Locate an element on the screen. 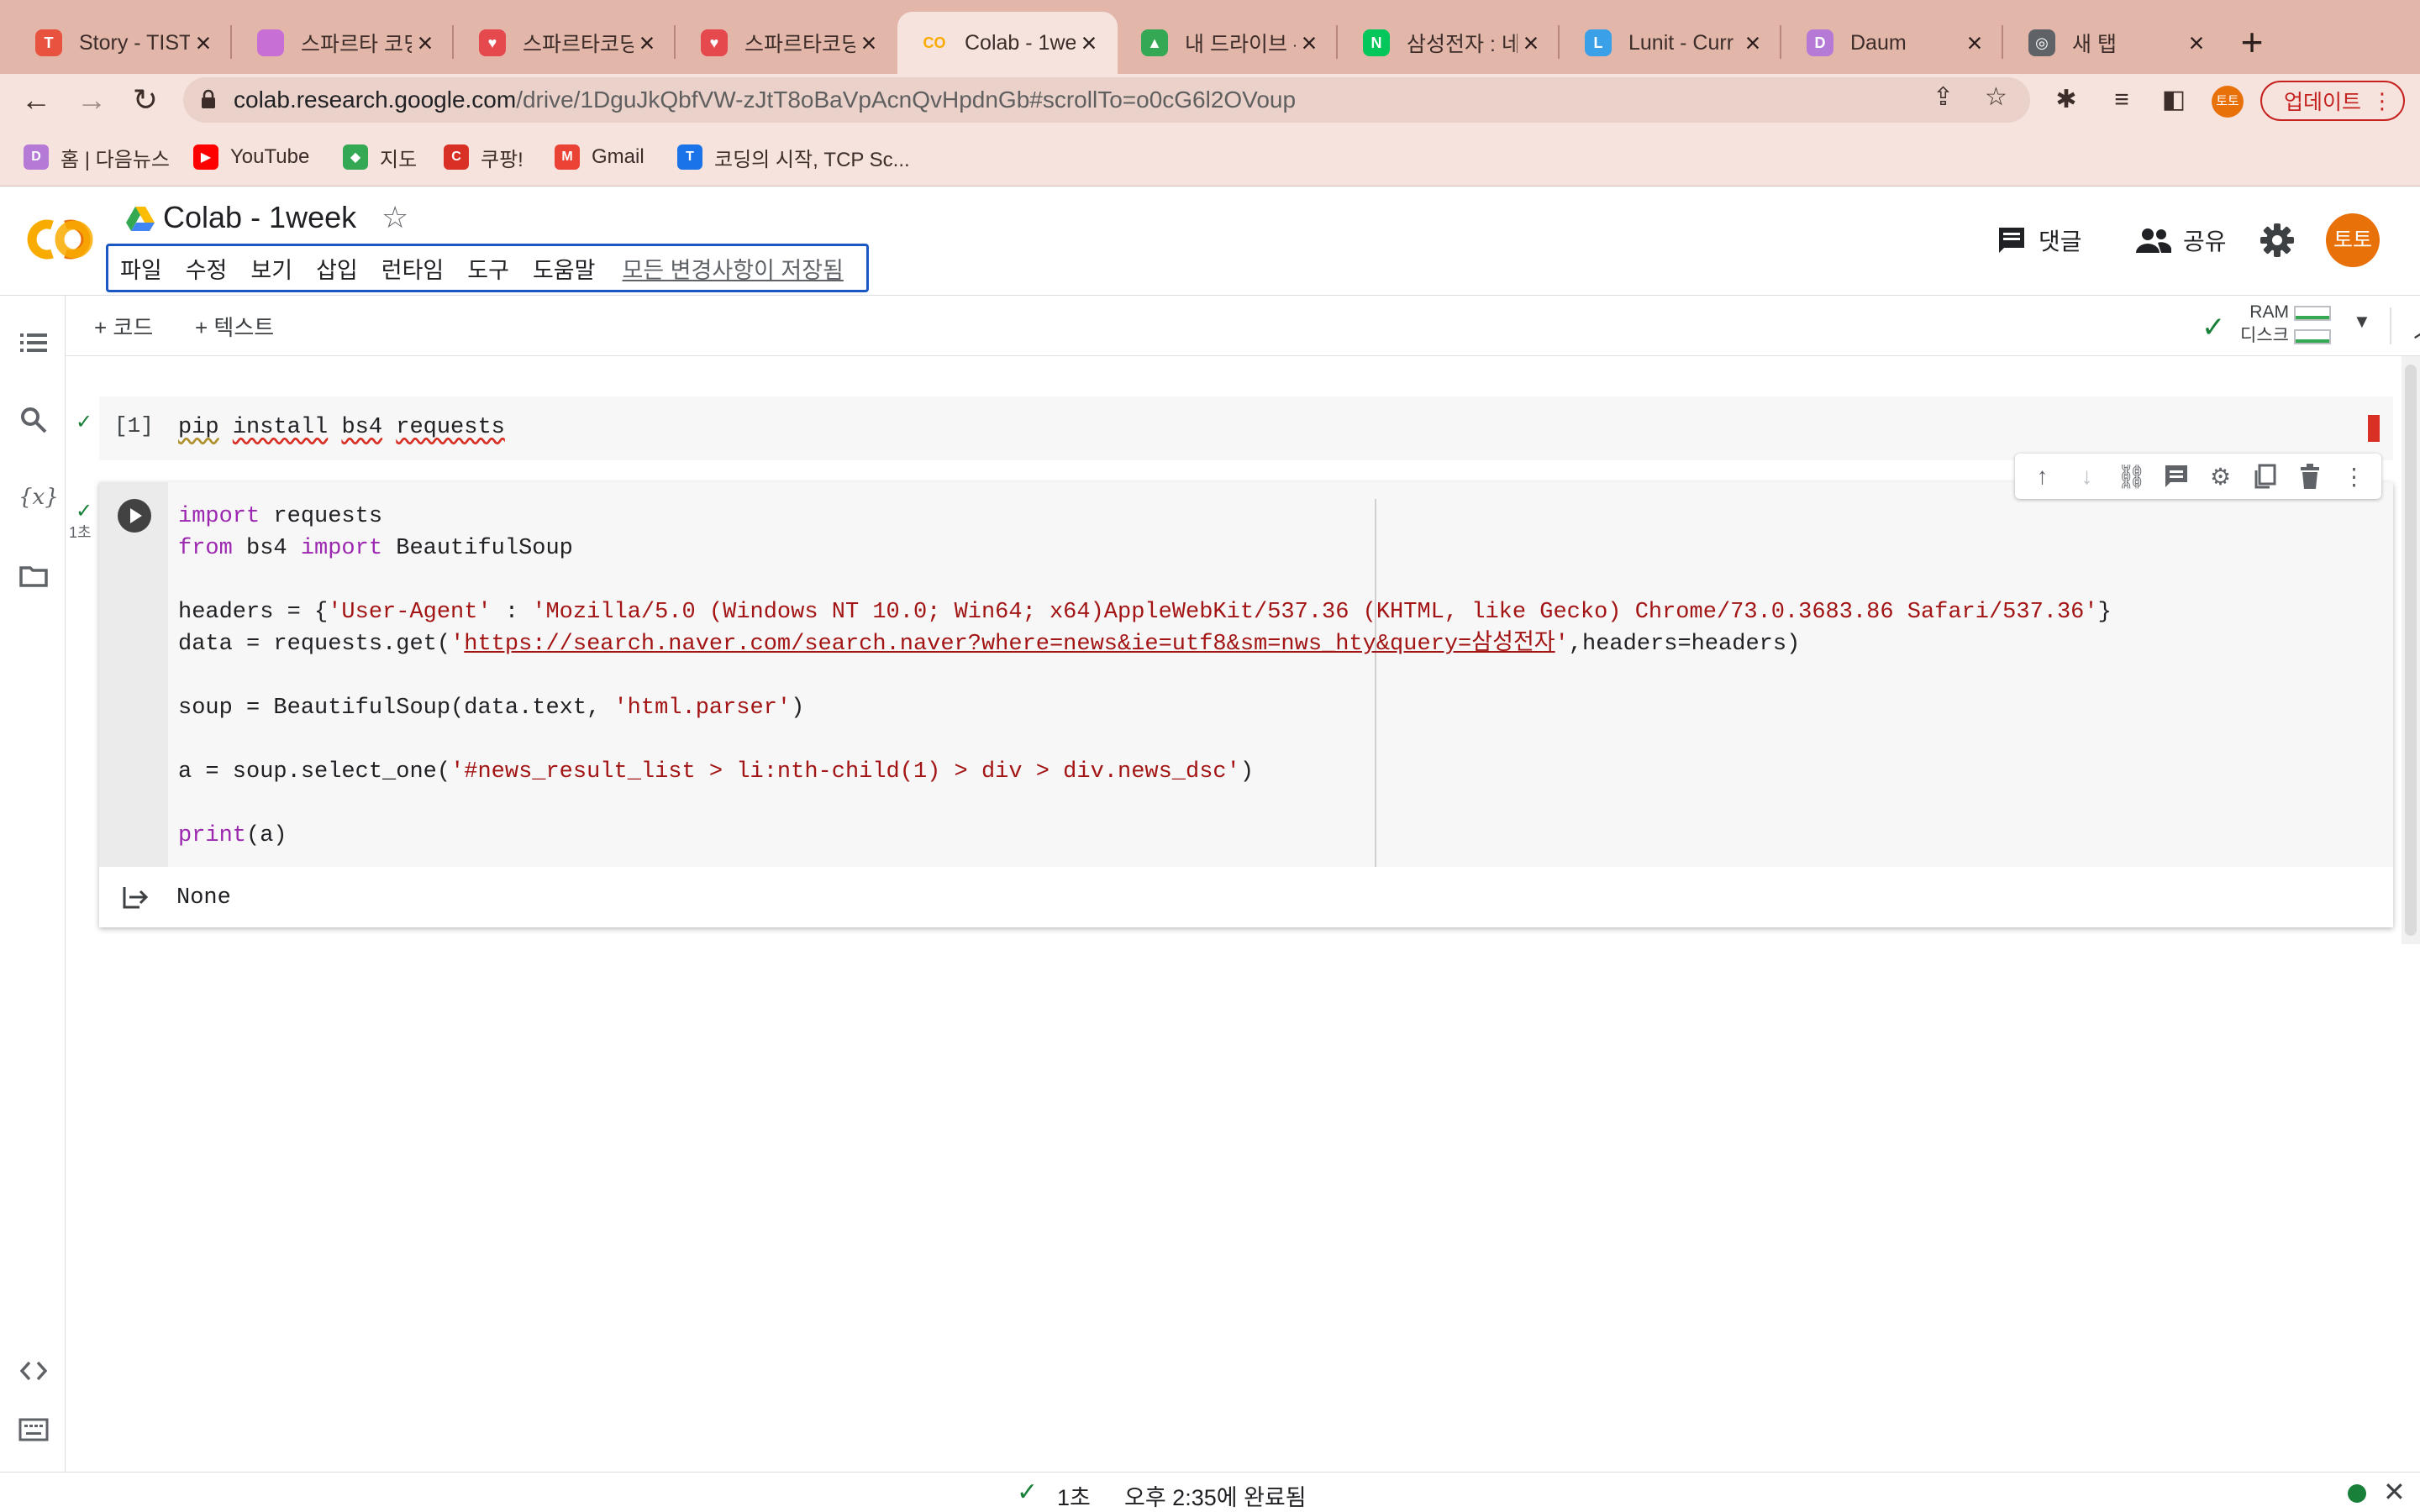  chevron-up-icon: ︿ is located at coordinates (2416, 324).